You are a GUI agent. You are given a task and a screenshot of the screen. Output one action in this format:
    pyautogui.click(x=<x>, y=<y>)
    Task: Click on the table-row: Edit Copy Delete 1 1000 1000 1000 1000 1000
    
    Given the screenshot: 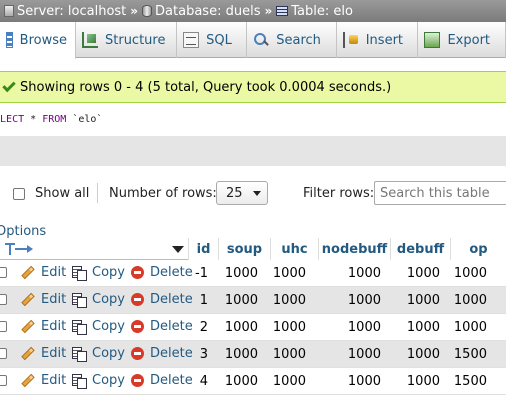 What is the action you would take?
    pyautogui.click(x=253, y=300)
    